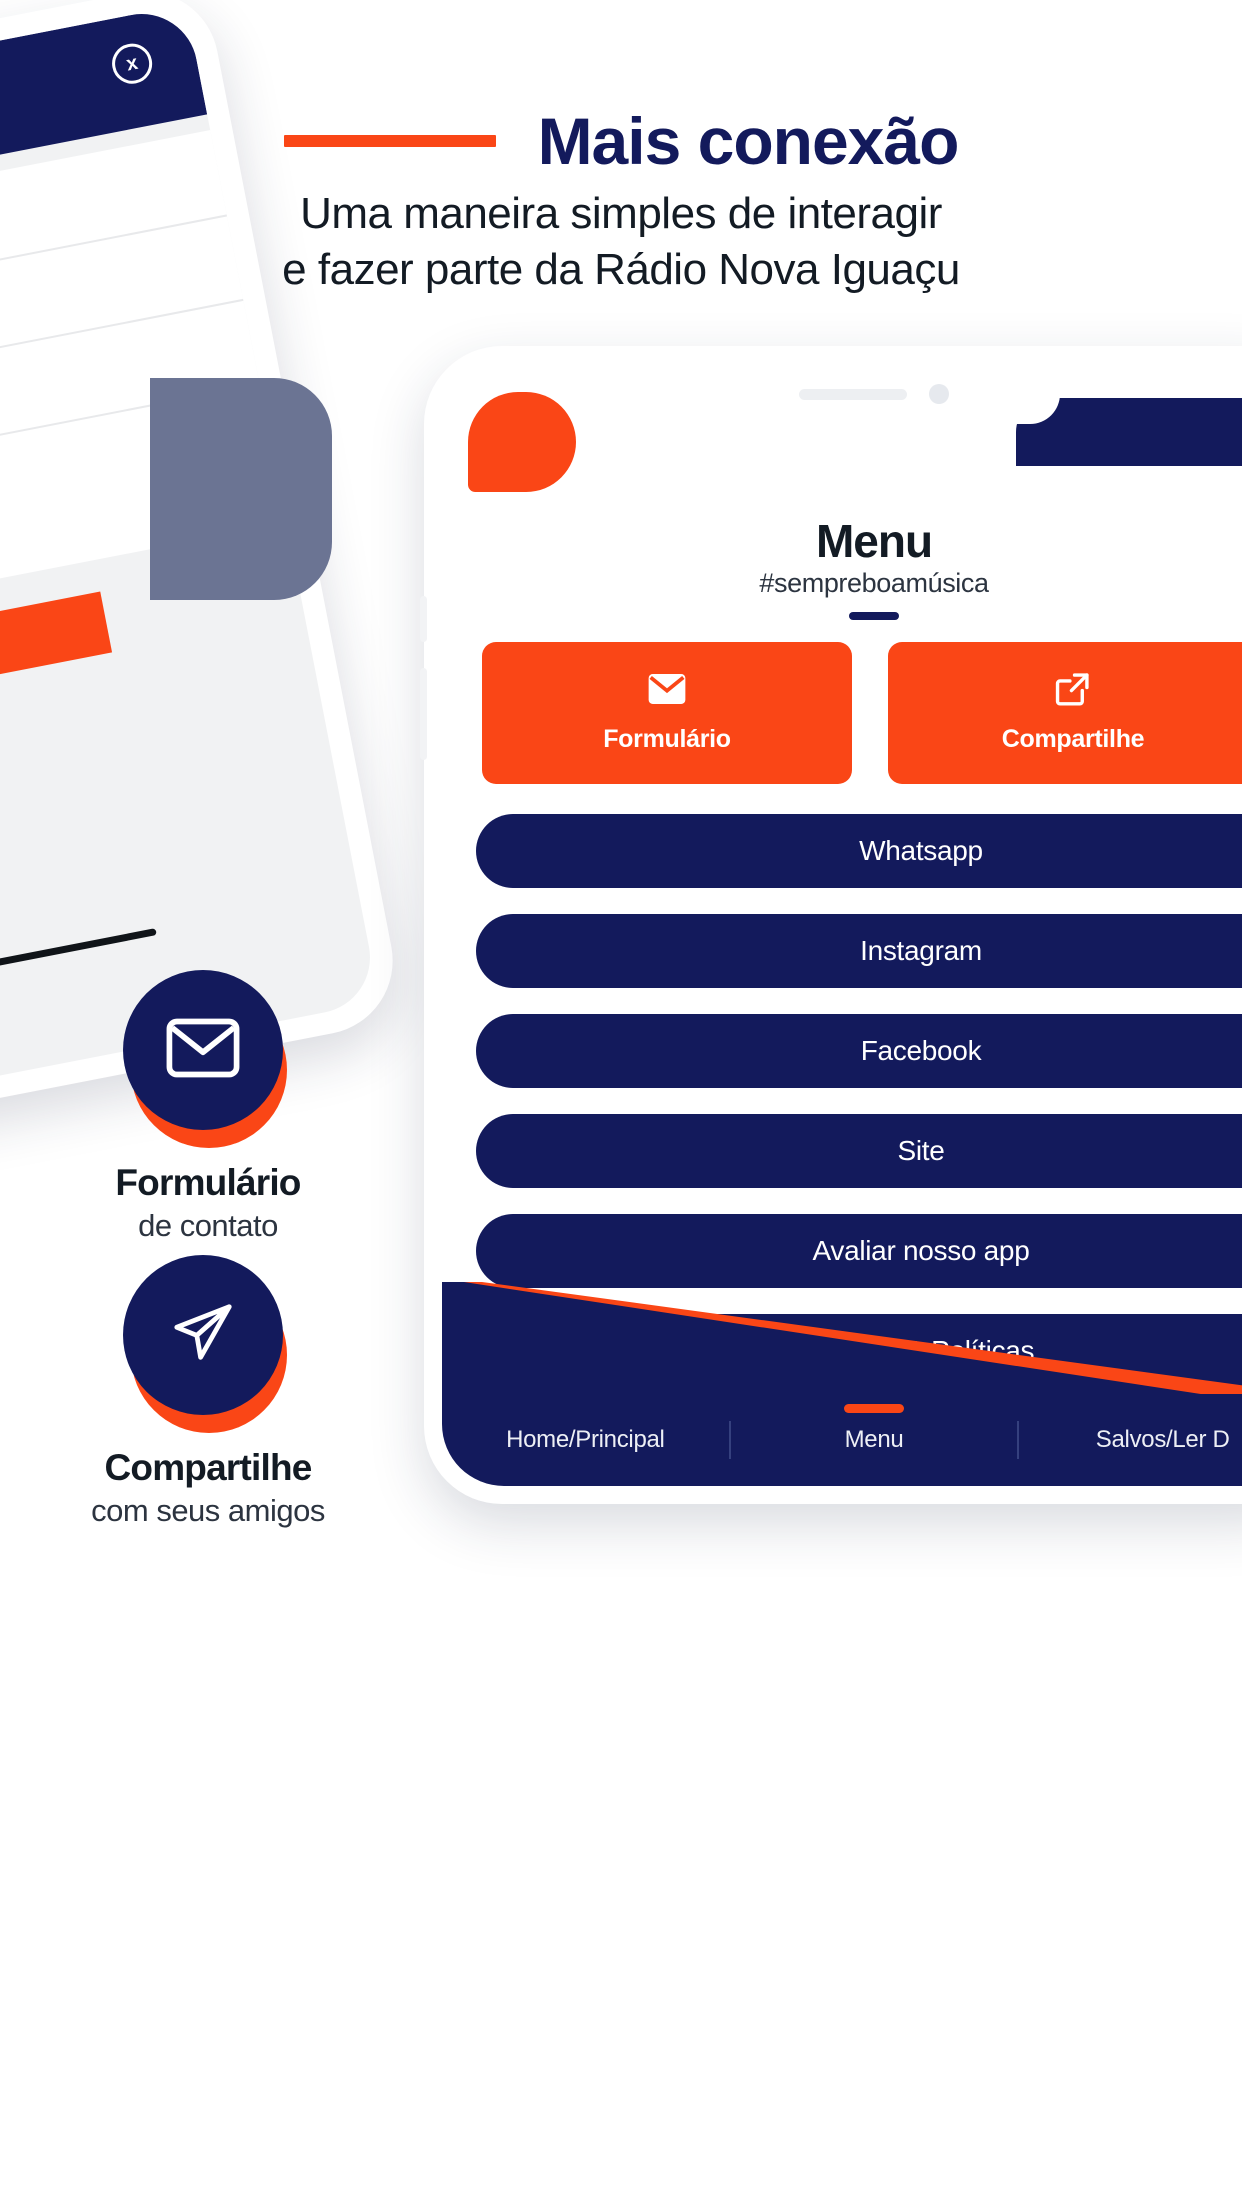  Describe the element at coordinates (208, 1510) in the screenshot. I see `feature-subtitle: com seus amigos` at that location.